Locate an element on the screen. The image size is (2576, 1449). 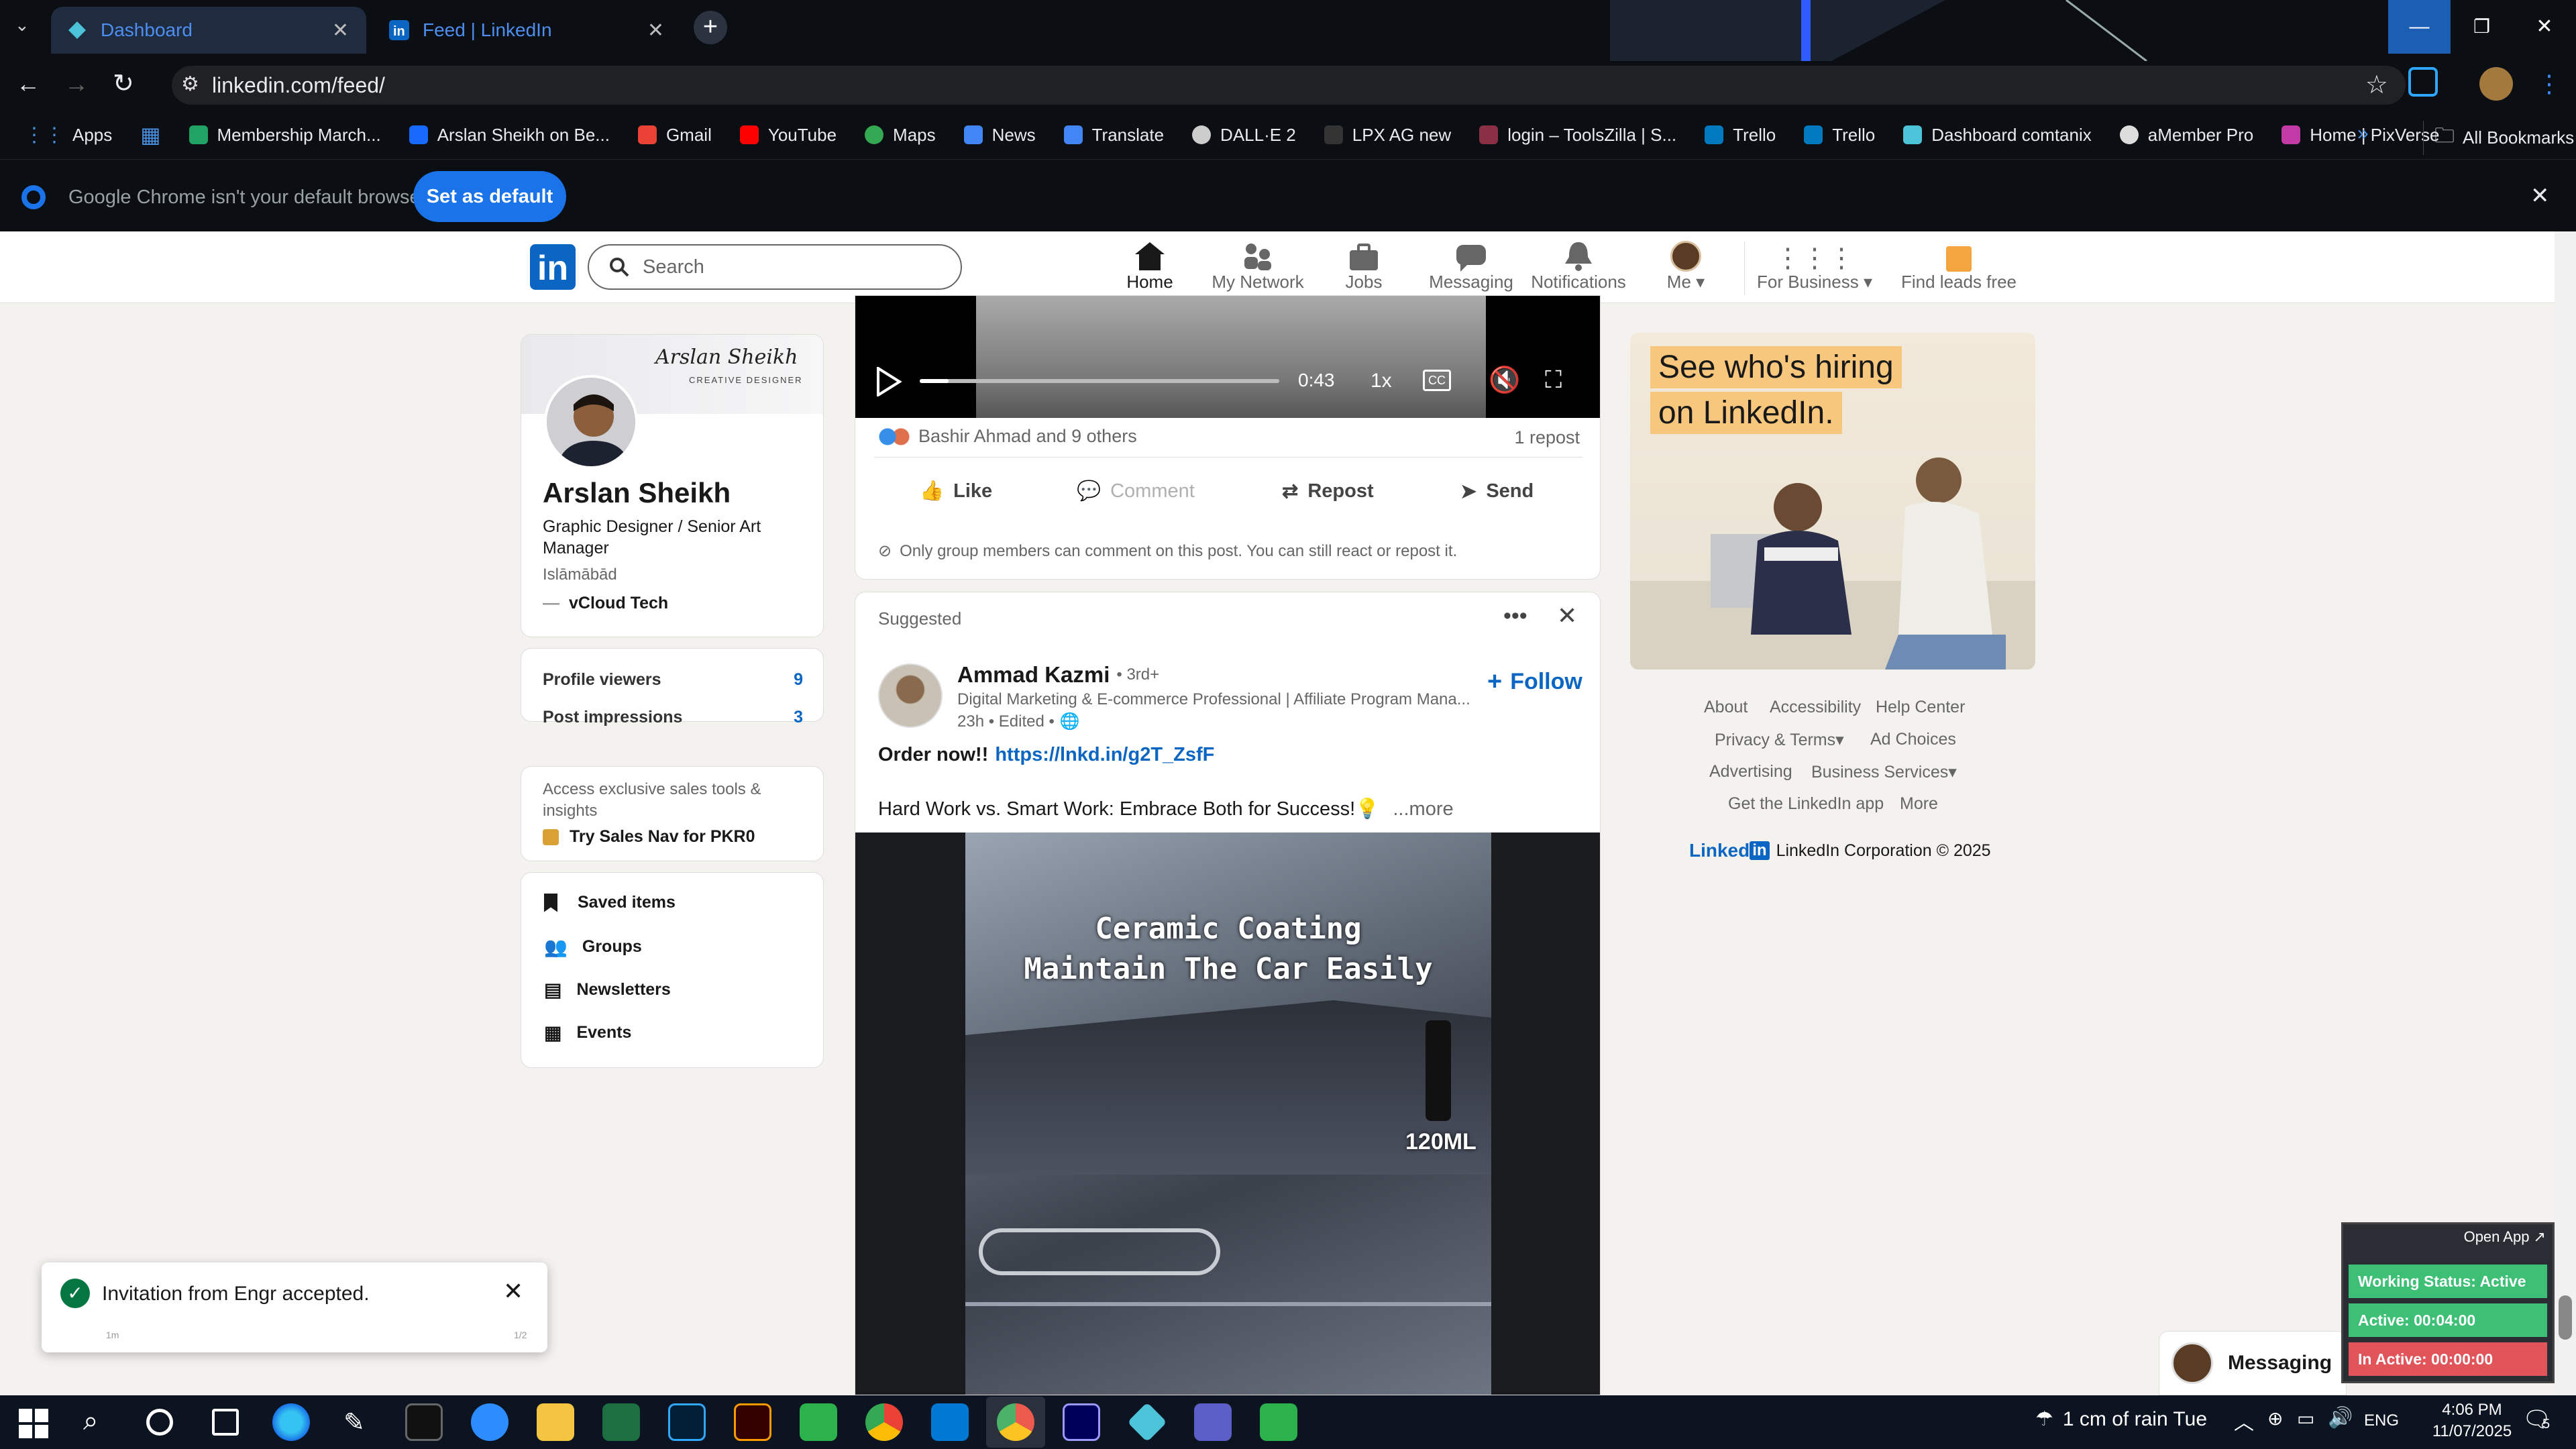
bookmark-item: Dashboard comtanix is located at coordinates (1997, 135).